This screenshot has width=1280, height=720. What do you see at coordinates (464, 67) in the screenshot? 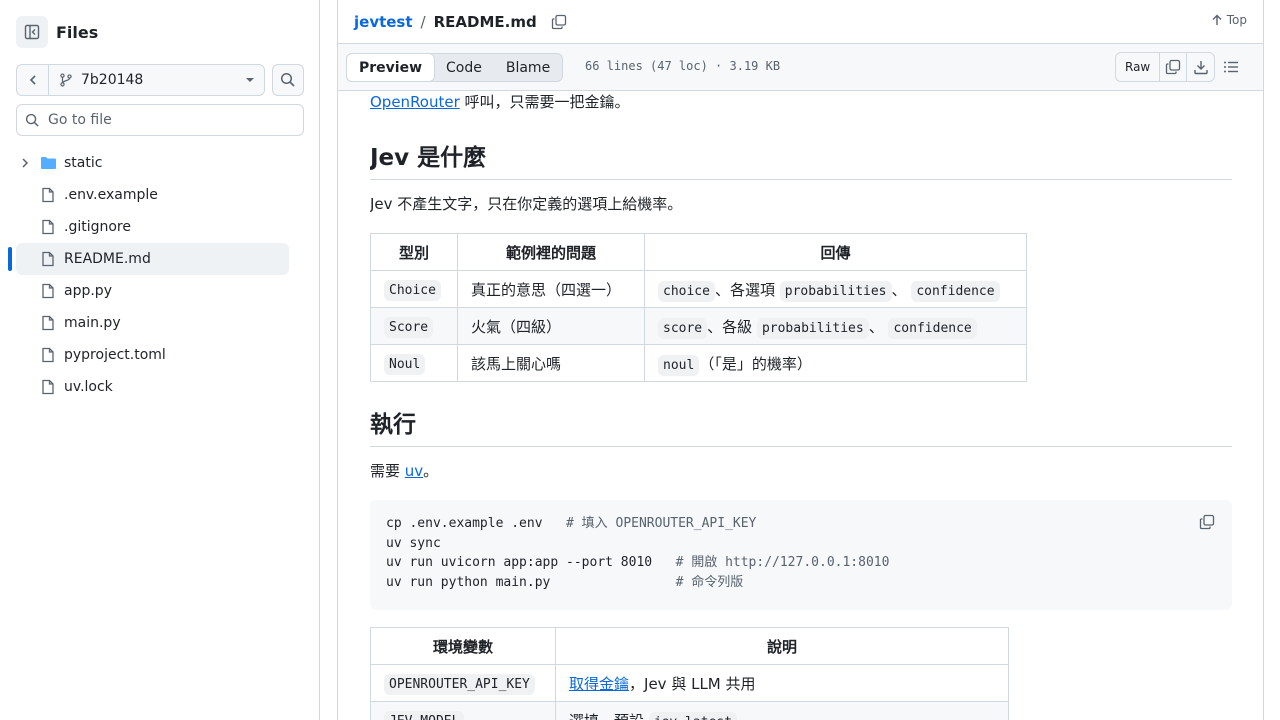
I see `tab-code: Code` at bounding box center [464, 67].